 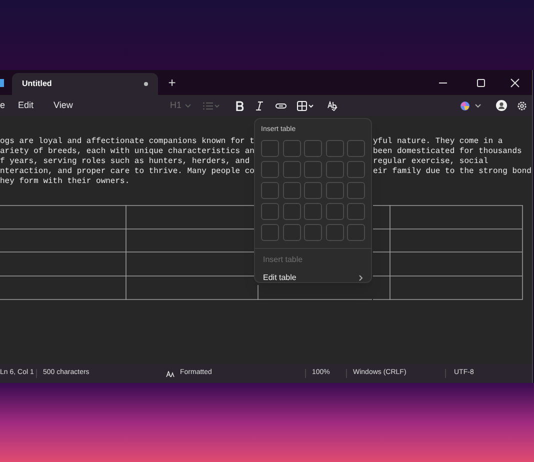 What do you see at coordinates (280, 105) in the screenshot?
I see `link-icon` at bounding box center [280, 105].